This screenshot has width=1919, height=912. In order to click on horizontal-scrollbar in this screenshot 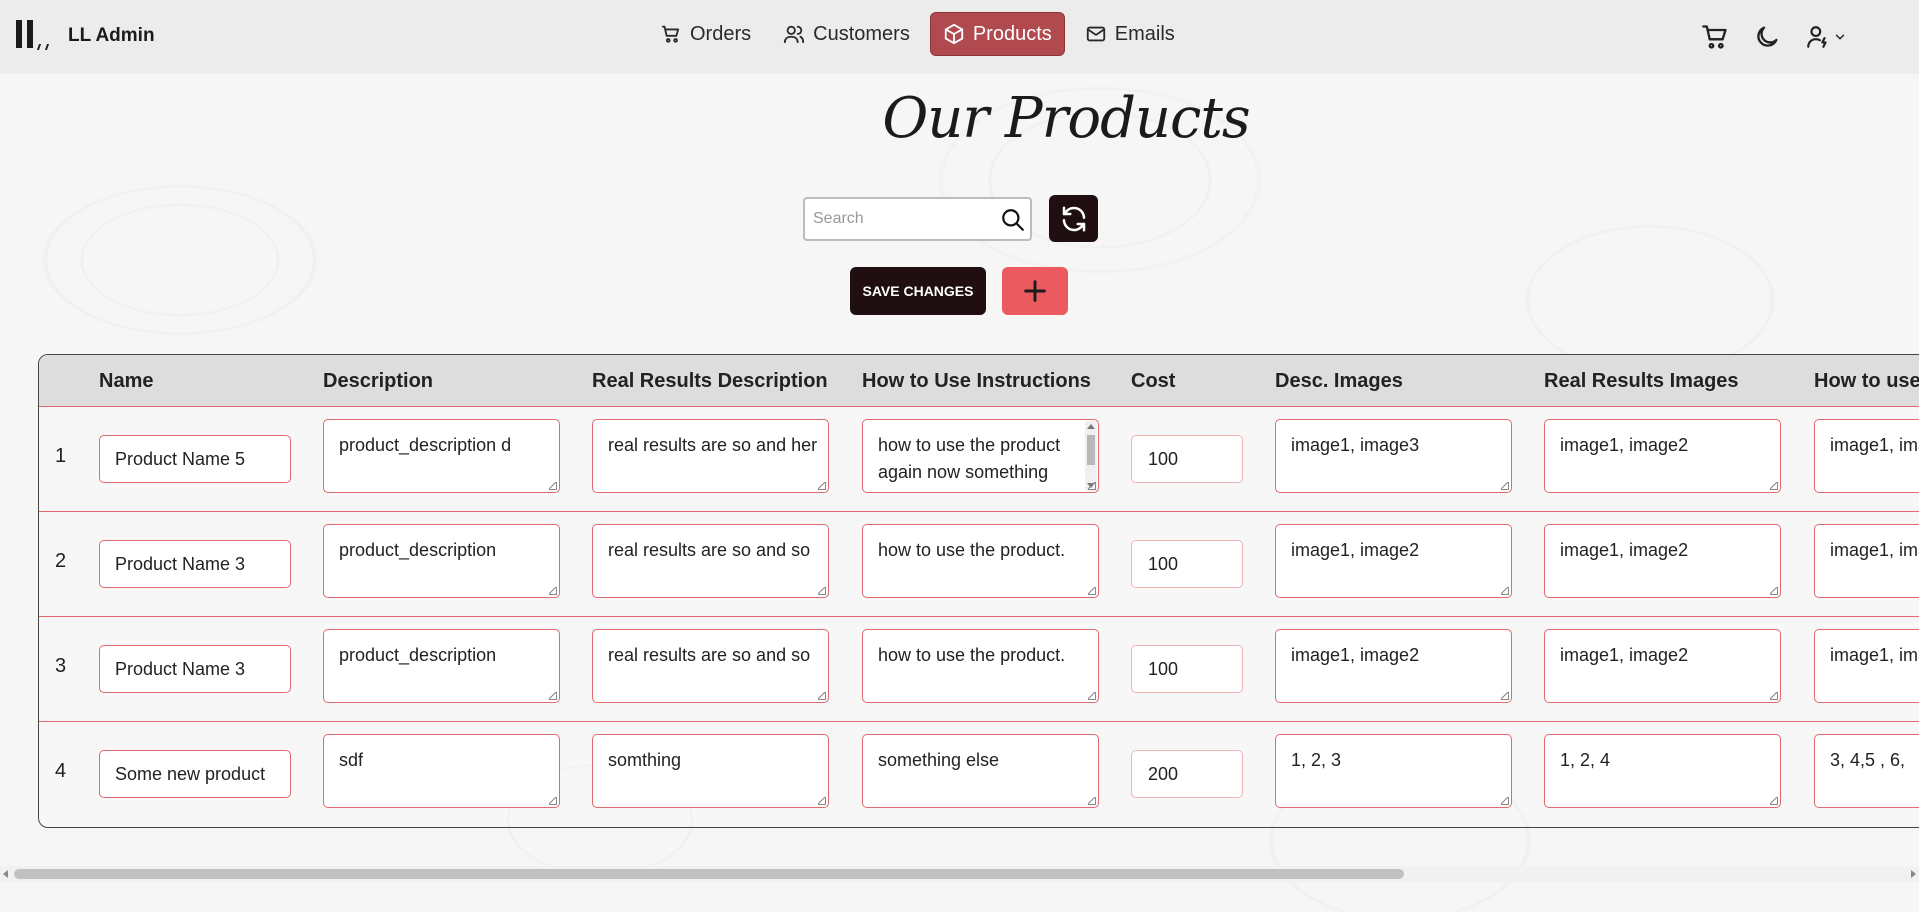, I will do `click(959, 874)`.